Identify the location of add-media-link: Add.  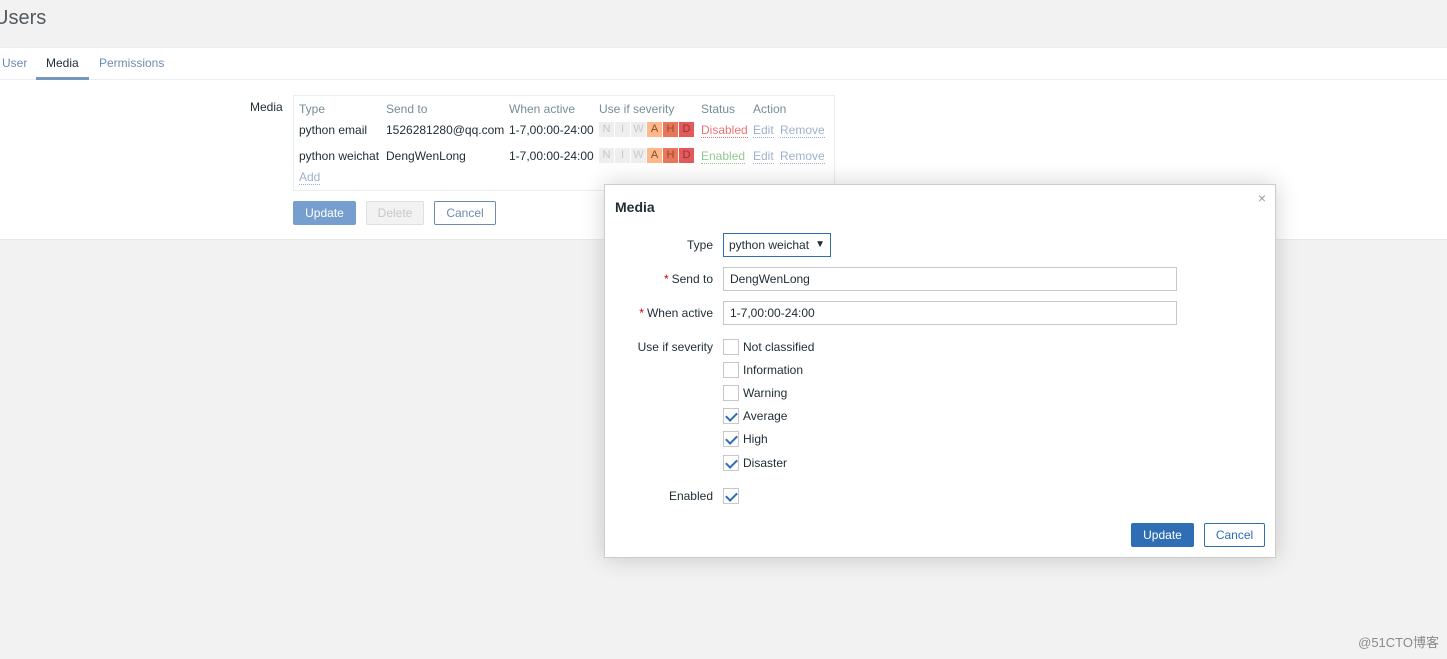
(310, 177).